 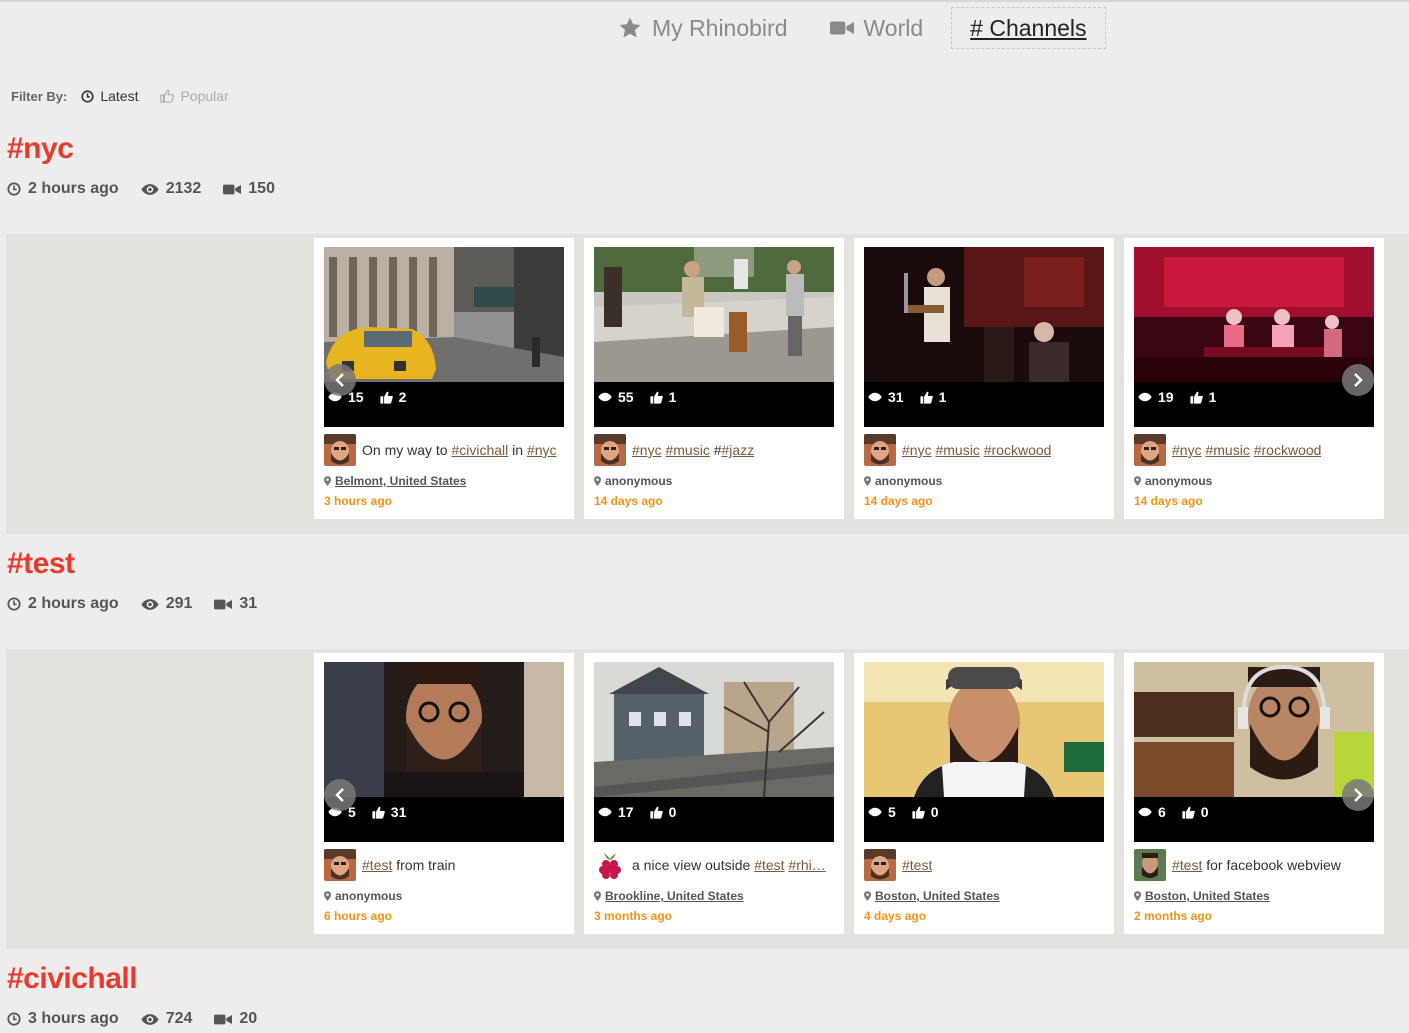 What do you see at coordinates (179, 1018) in the screenshot?
I see `channel-views: 724` at bounding box center [179, 1018].